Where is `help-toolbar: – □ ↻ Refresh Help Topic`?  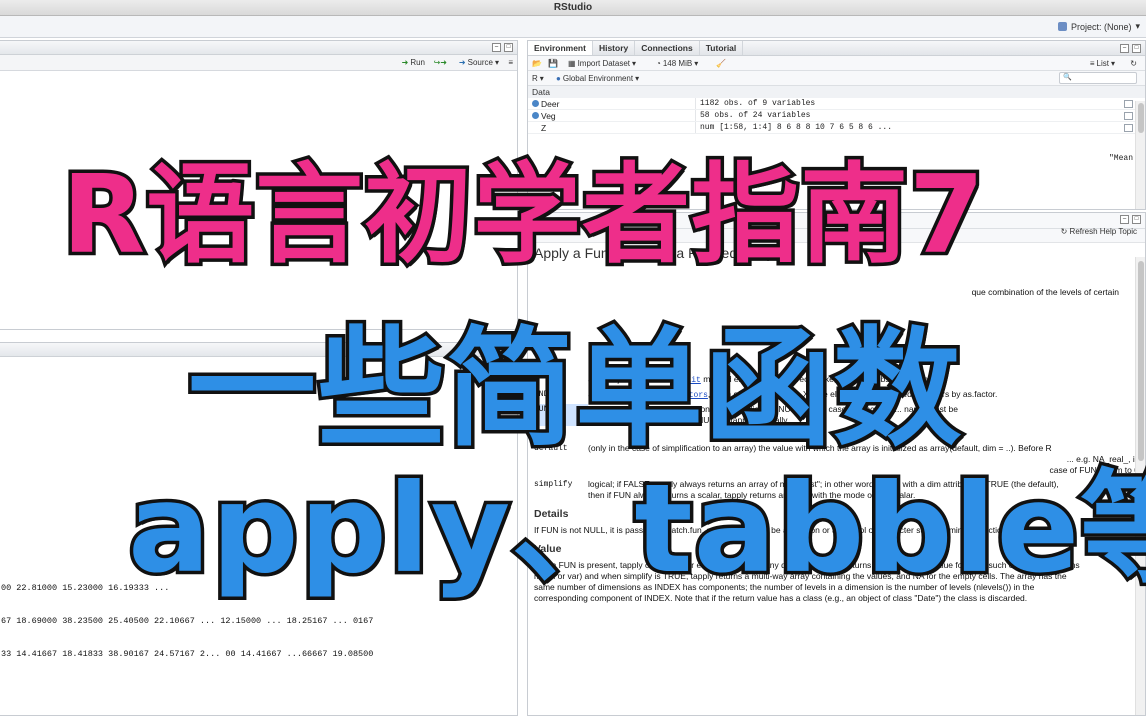 help-toolbar: – □ ↻ Refresh Help Topic is located at coordinates (836, 221).